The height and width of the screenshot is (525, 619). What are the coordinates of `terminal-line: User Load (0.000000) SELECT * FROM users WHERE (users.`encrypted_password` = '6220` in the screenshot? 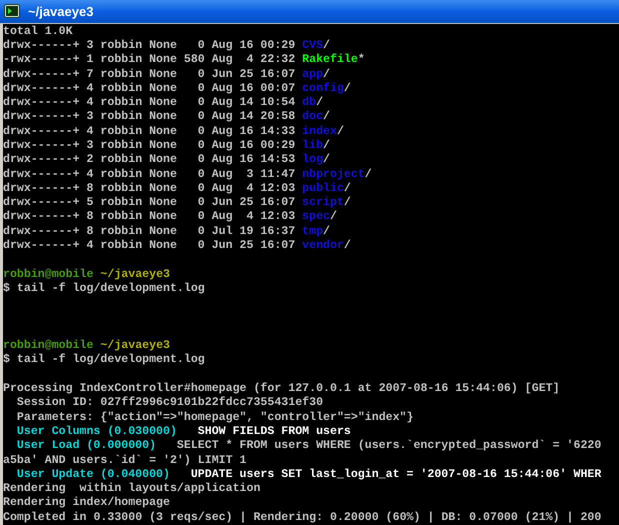 It's located at (309, 446).